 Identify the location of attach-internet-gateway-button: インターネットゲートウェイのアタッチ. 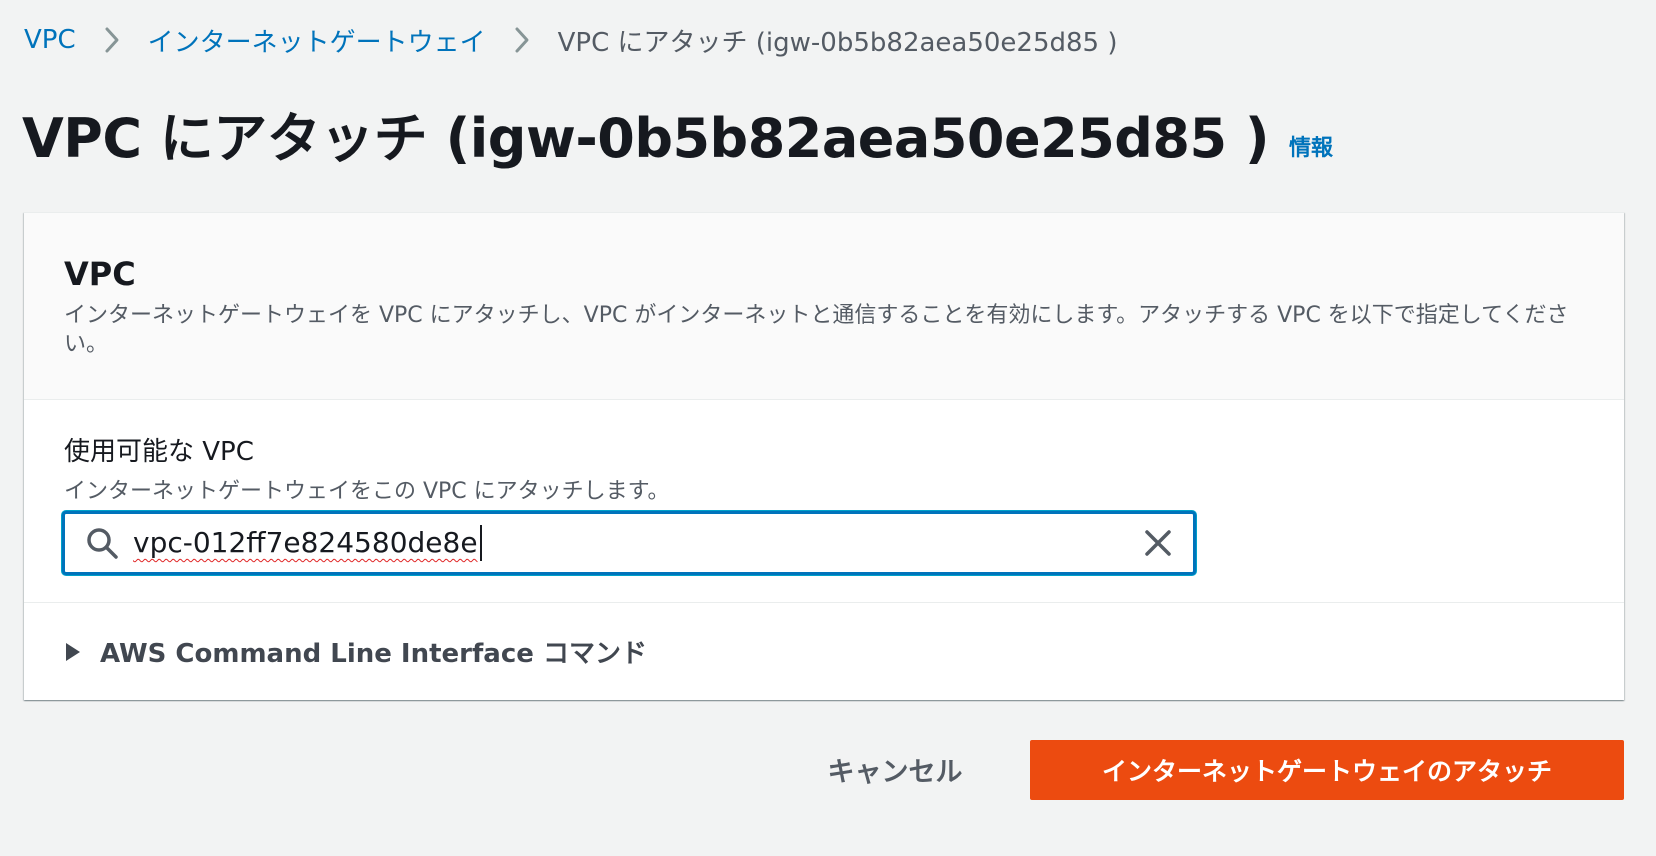
(1327, 770).